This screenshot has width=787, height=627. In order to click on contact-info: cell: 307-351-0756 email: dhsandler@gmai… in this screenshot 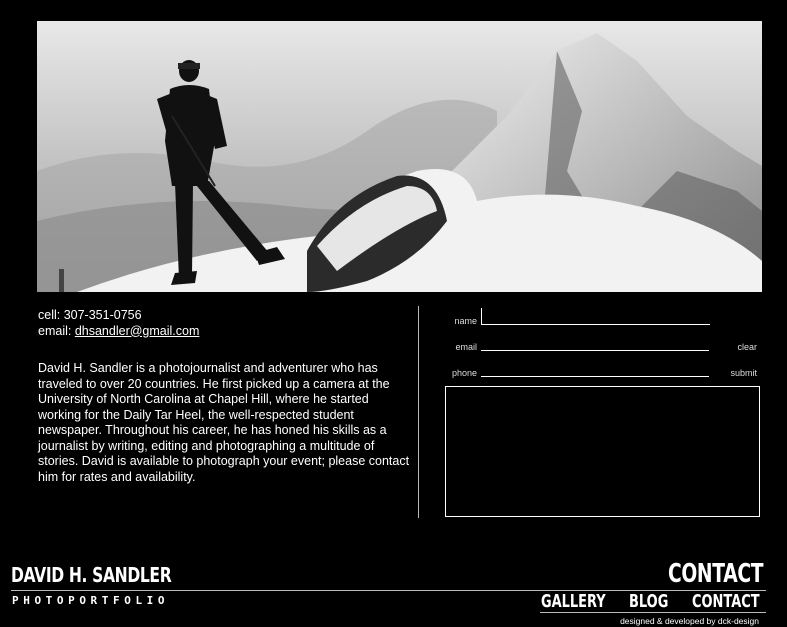, I will do `click(224, 396)`.